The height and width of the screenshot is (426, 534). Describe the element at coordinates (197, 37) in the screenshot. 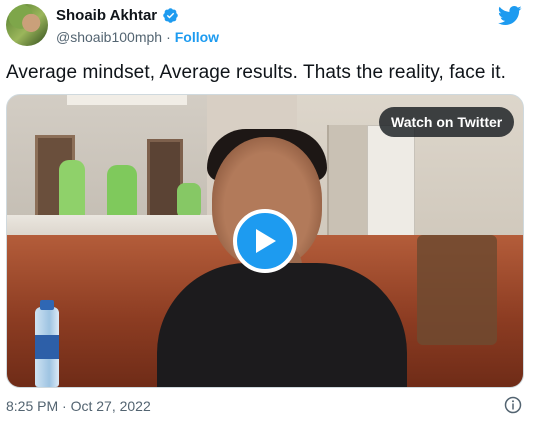

I see `follow-button: Follow` at that location.